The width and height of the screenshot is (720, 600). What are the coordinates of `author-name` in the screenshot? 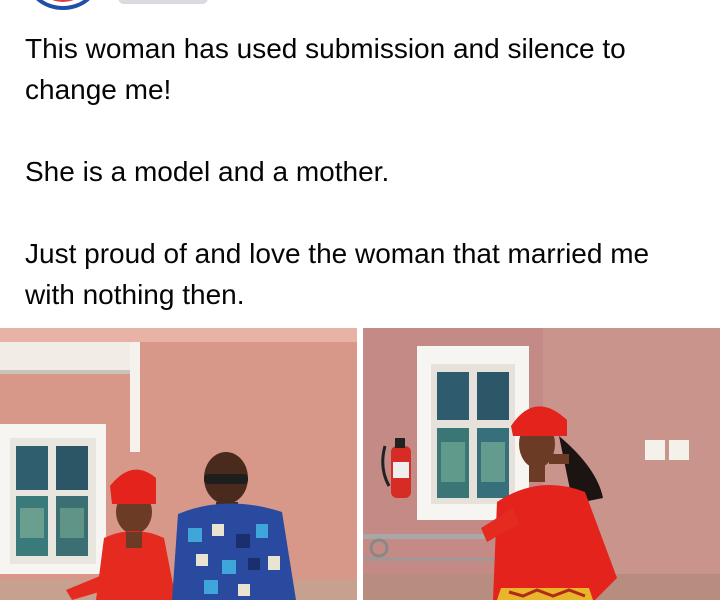 It's located at (163, 2).